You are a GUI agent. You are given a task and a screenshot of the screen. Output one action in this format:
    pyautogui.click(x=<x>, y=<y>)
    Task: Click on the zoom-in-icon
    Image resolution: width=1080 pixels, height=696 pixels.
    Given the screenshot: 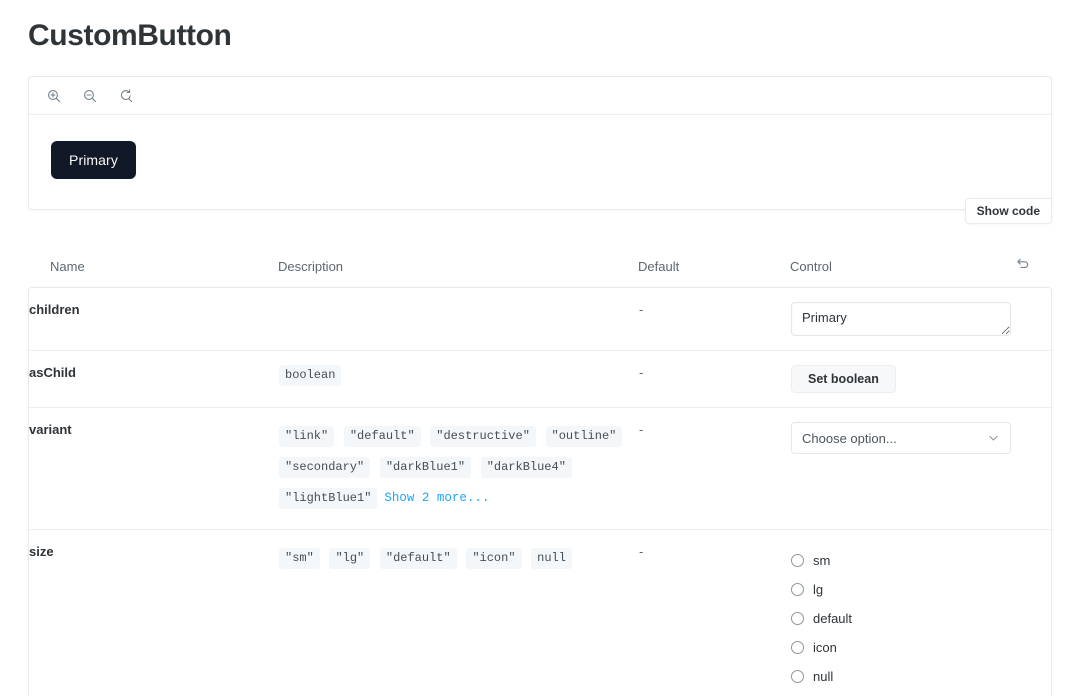 What is the action you would take?
    pyautogui.click(x=54, y=96)
    